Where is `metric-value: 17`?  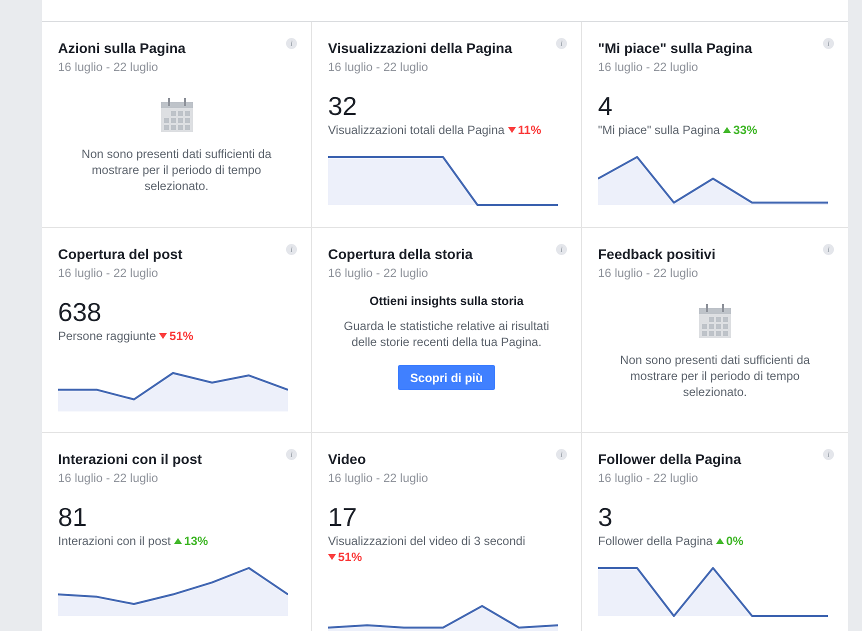
metric-value: 17 is located at coordinates (343, 517).